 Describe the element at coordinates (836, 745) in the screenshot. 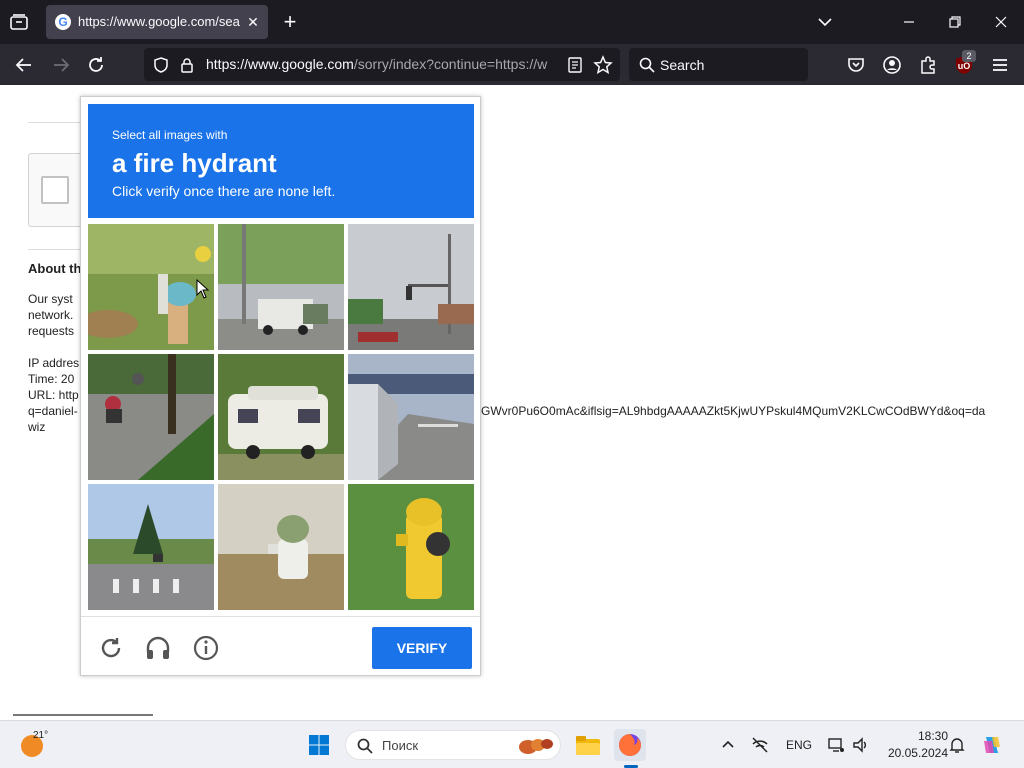

I see `display-icon` at that location.